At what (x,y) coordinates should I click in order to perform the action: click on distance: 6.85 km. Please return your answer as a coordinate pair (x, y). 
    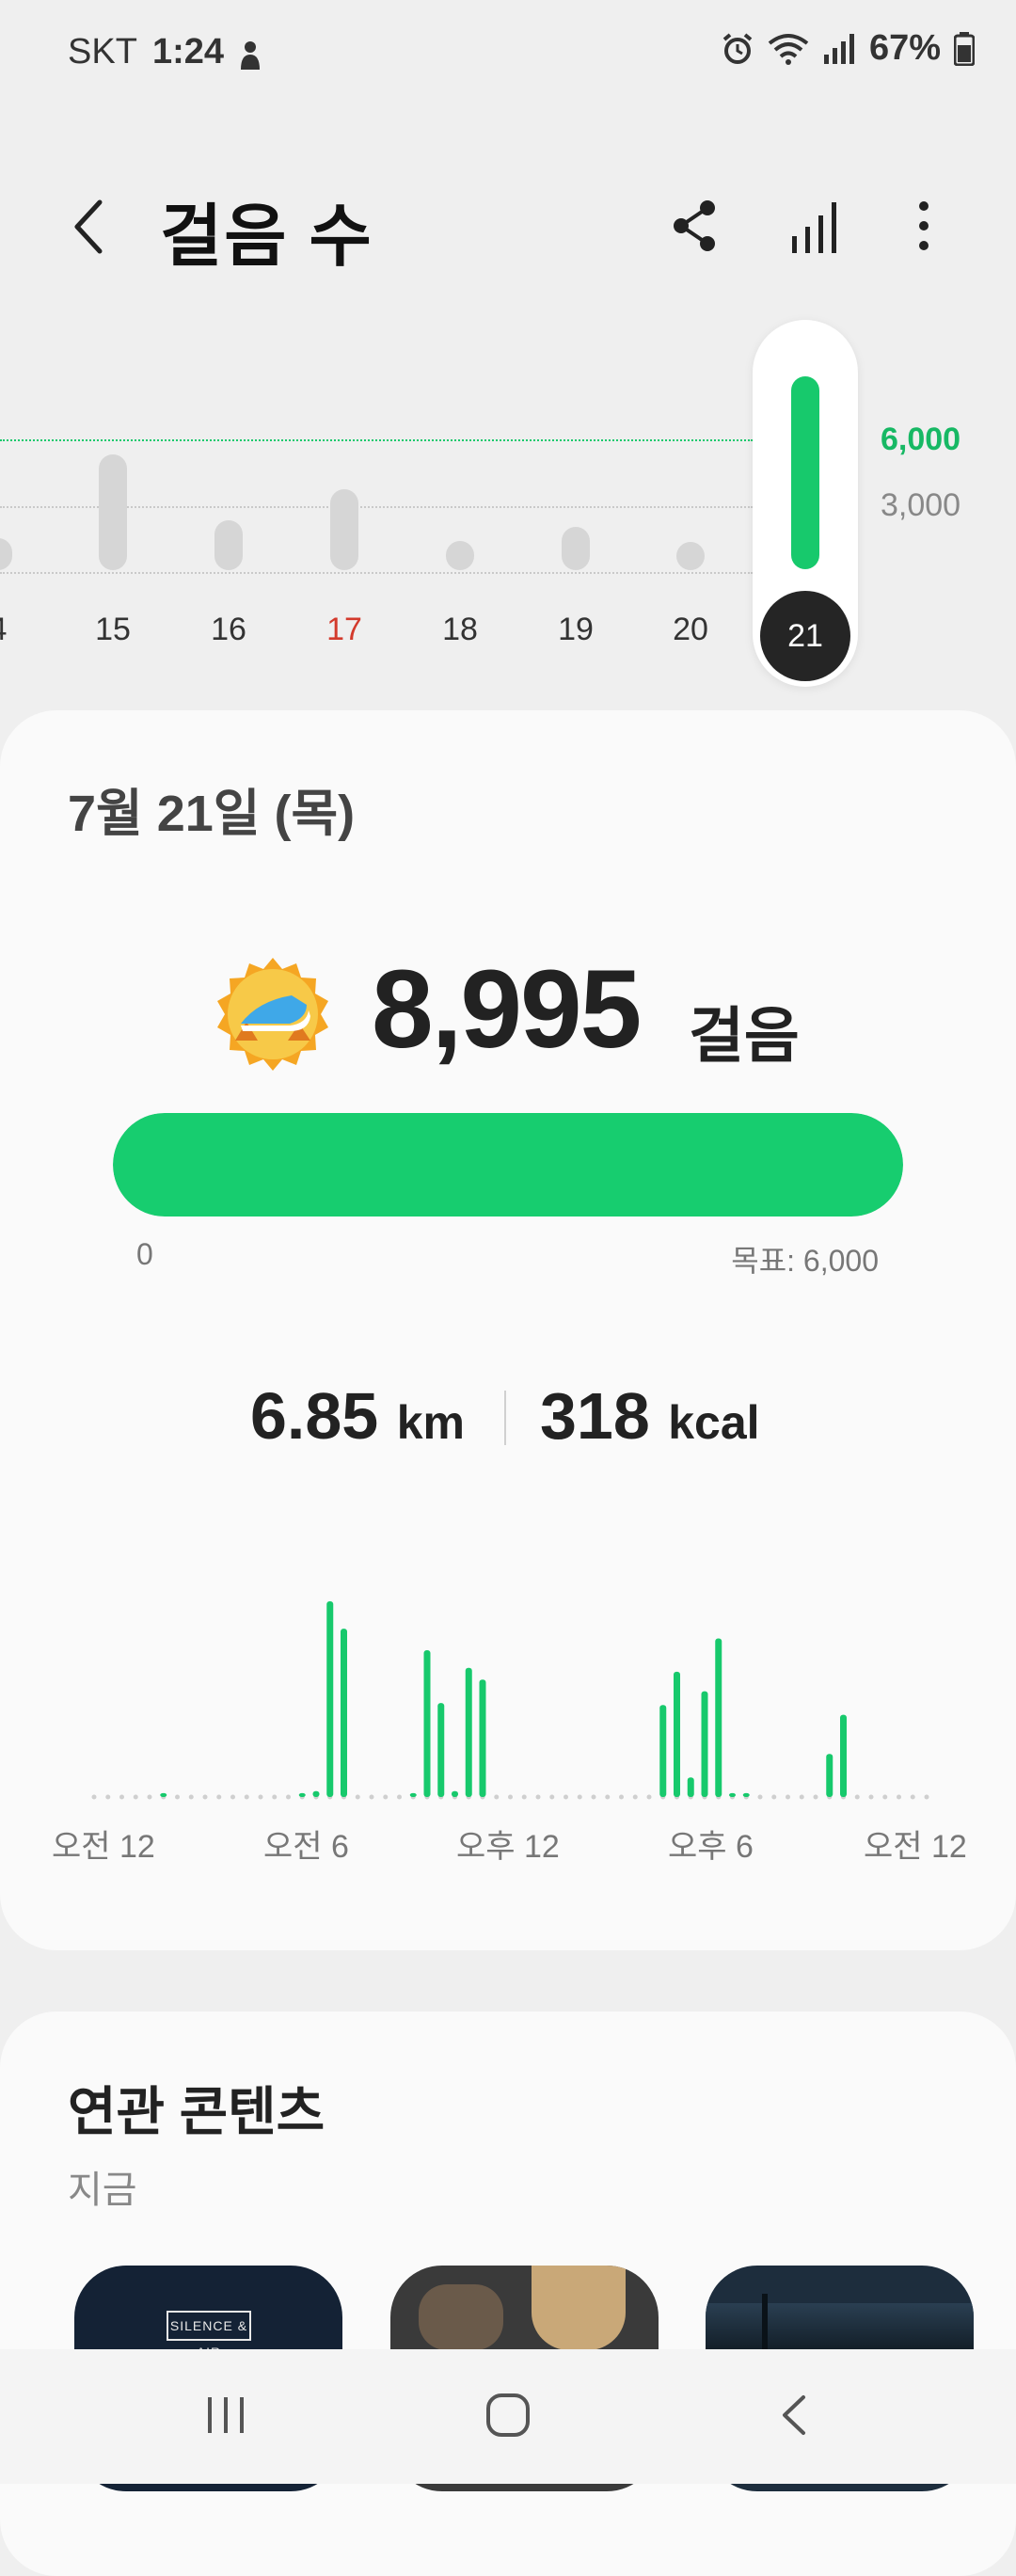
    Looking at the image, I should click on (358, 1416).